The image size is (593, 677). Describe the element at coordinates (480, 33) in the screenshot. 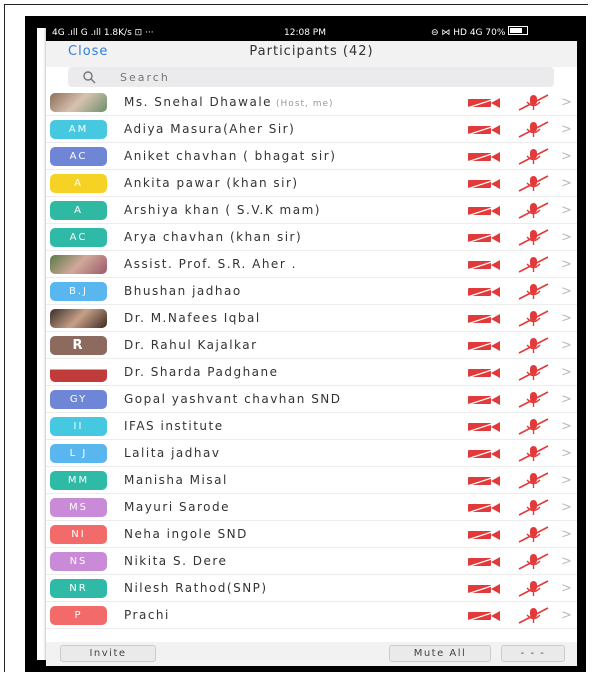

I see `status-right: ⊖ ⋈ HD 4G 70%` at that location.